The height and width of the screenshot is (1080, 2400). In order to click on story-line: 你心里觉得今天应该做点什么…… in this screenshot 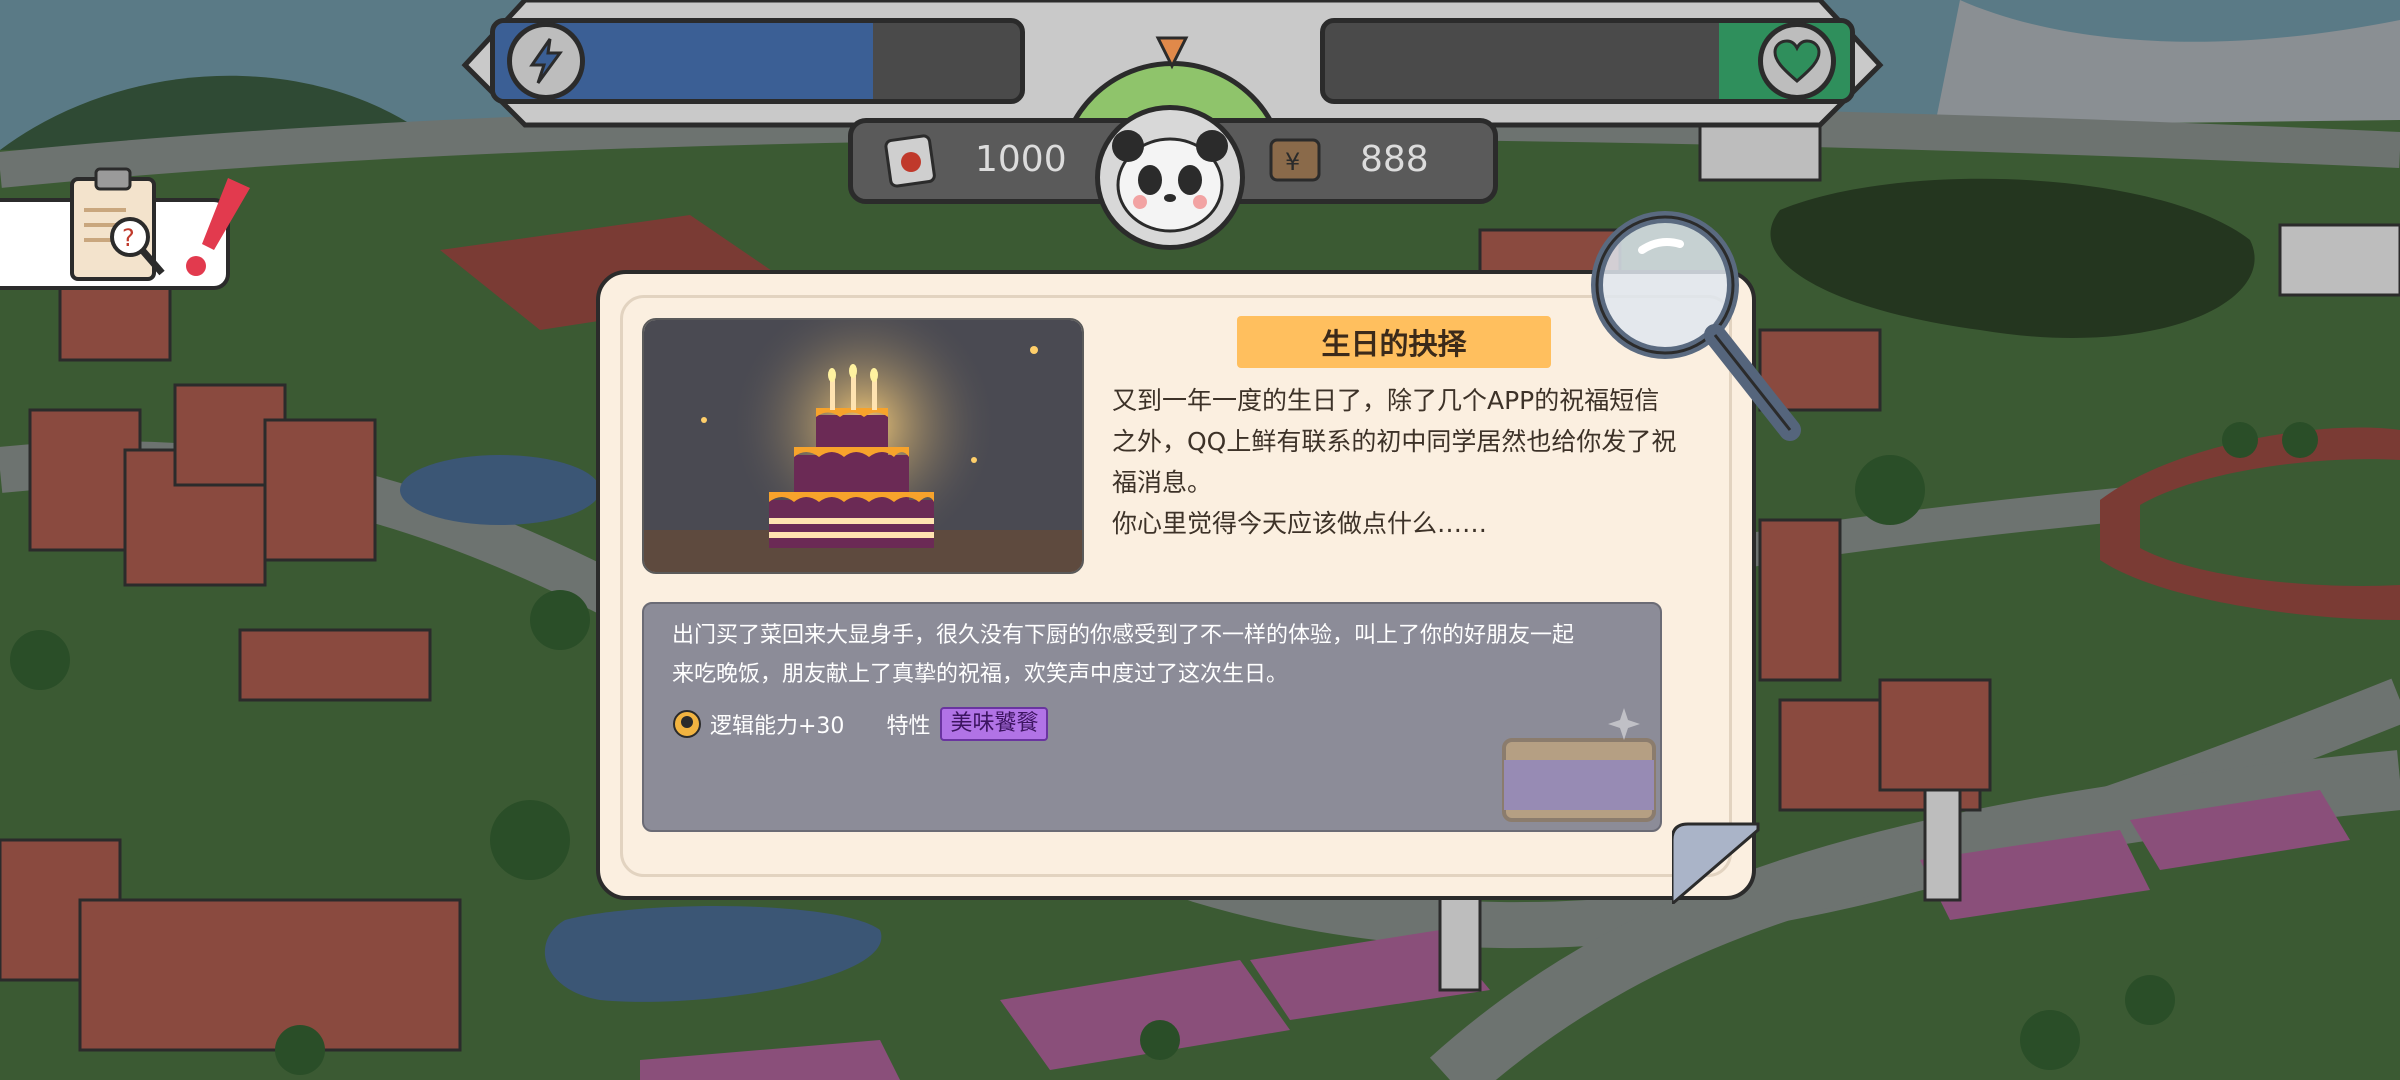, I will do `click(1300, 523)`.